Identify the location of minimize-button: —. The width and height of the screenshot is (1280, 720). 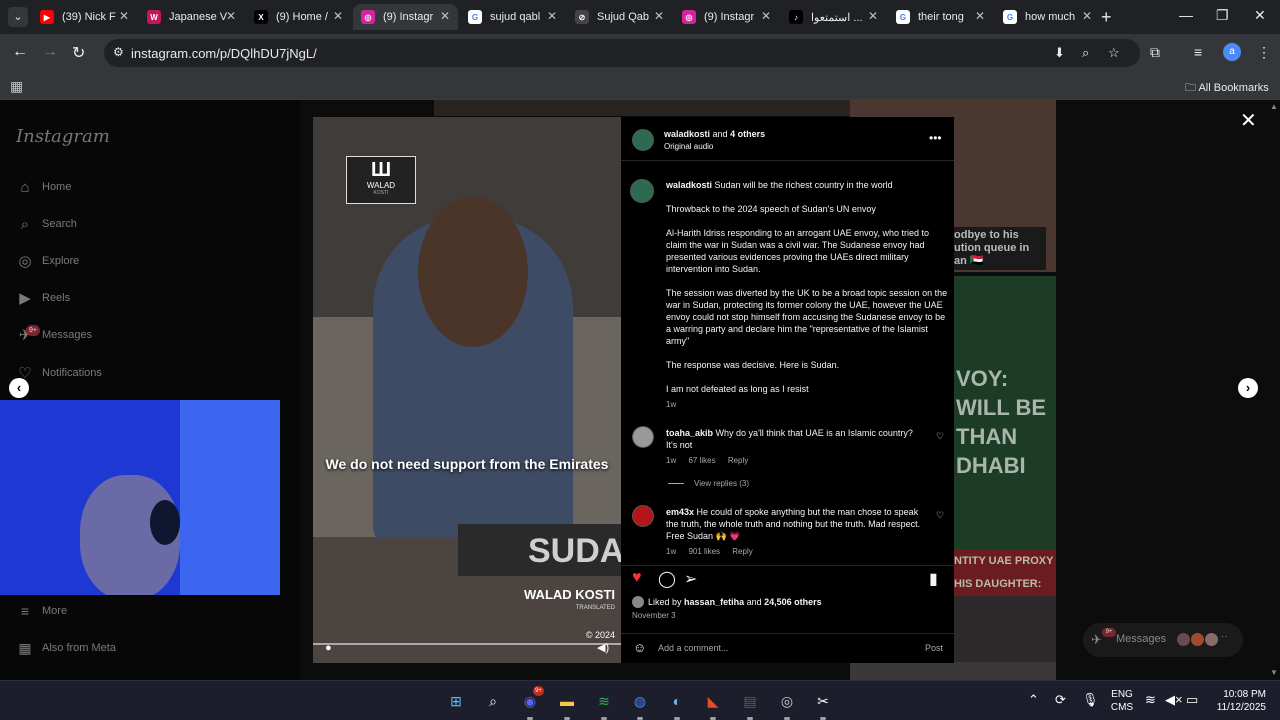
(1186, 15).